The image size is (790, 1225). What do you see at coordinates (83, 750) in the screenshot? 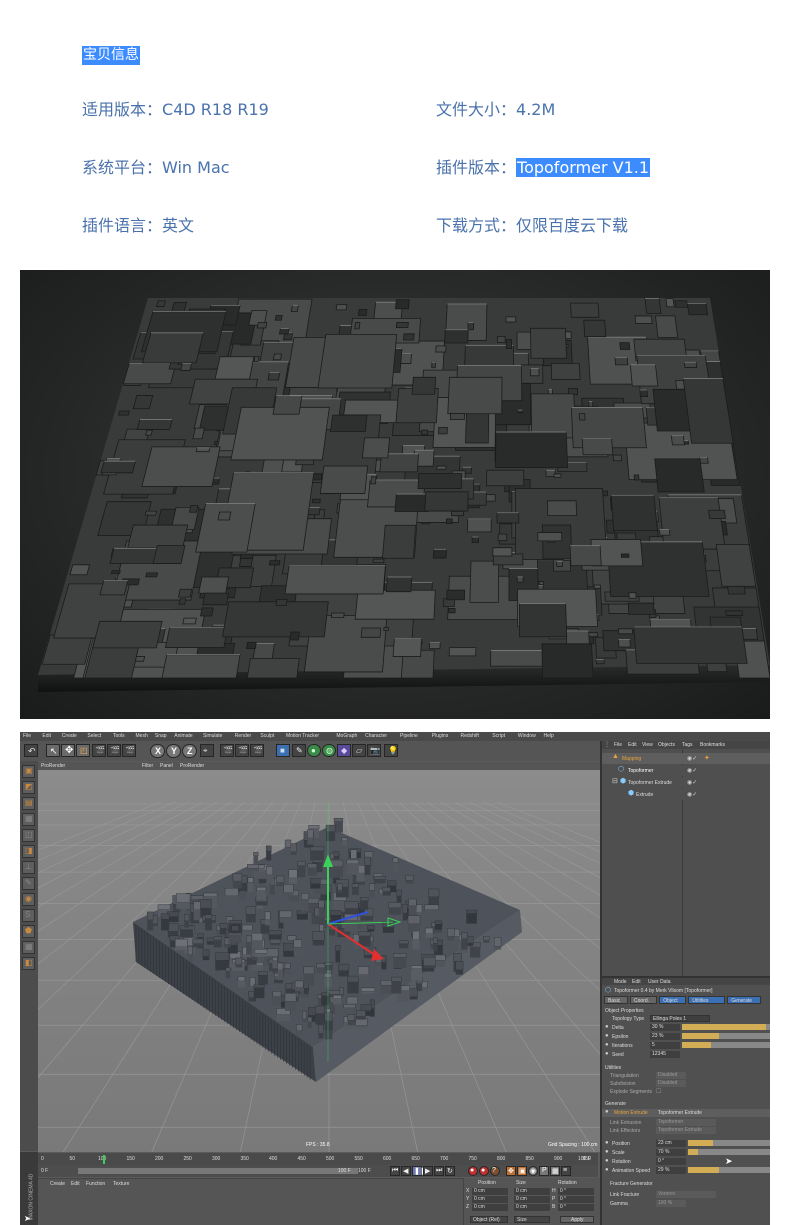
I see `scale-button: ◰` at bounding box center [83, 750].